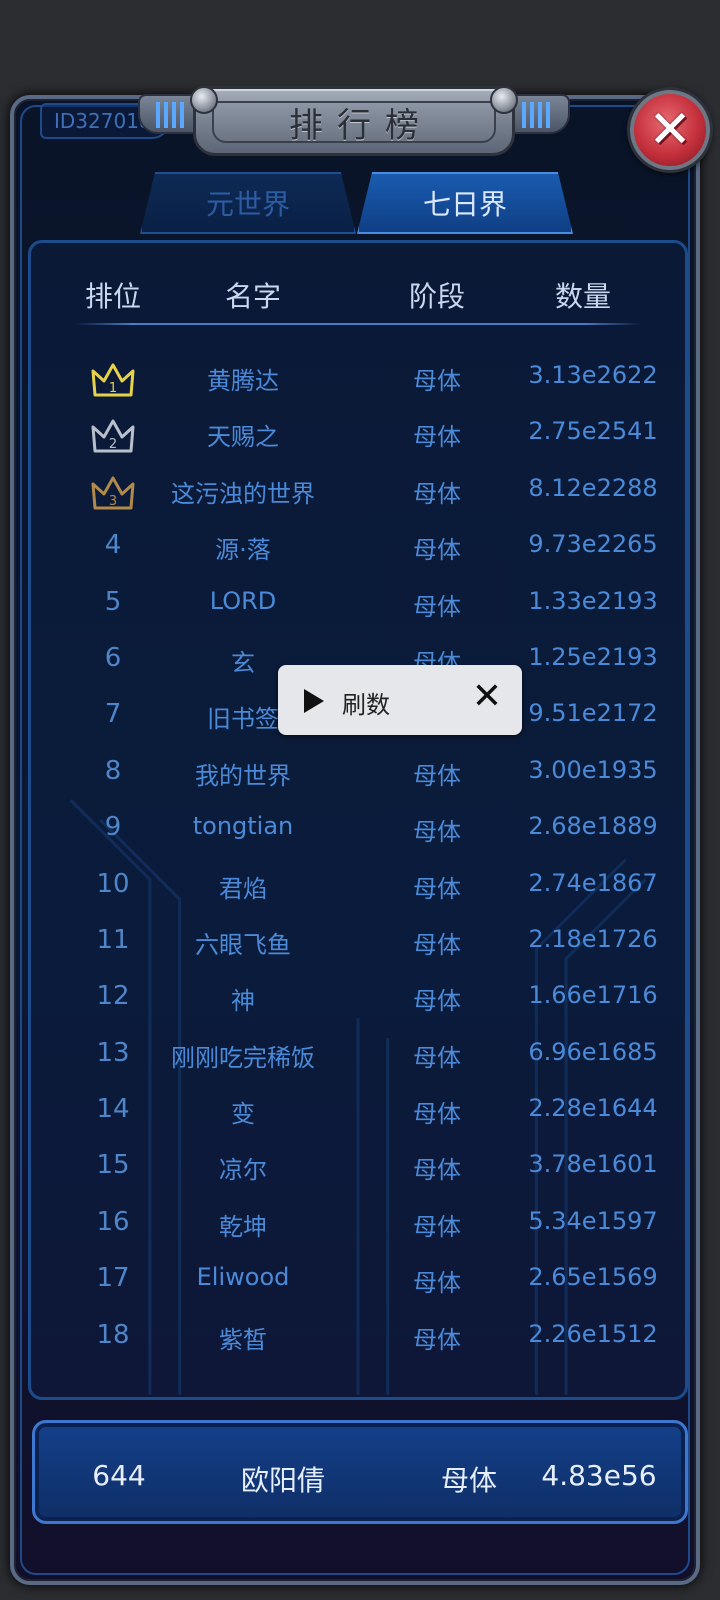 The image size is (720, 1600). Describe the element at coordinates (593, 995) in the screenshot. I see `row-count: 1.66e1716` at that location.